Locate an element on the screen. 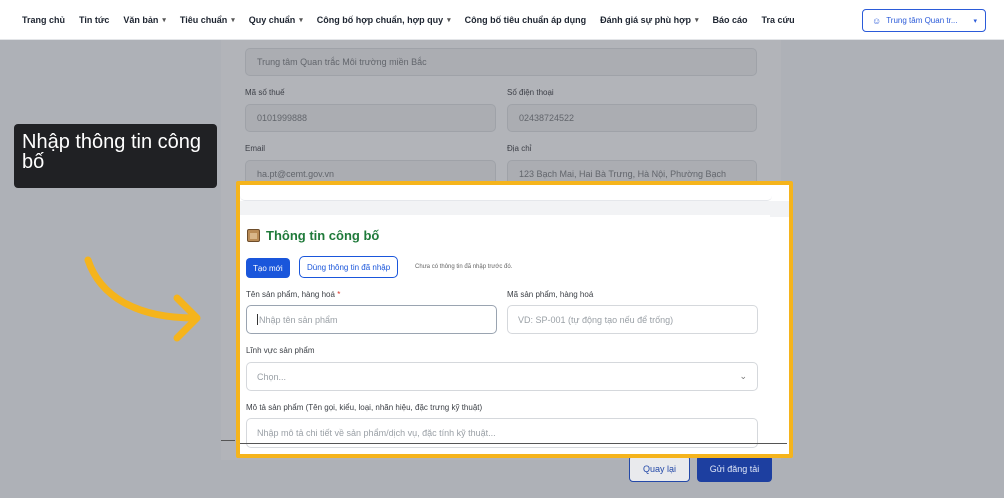  text-cursor is located at coordinates (257, 319).